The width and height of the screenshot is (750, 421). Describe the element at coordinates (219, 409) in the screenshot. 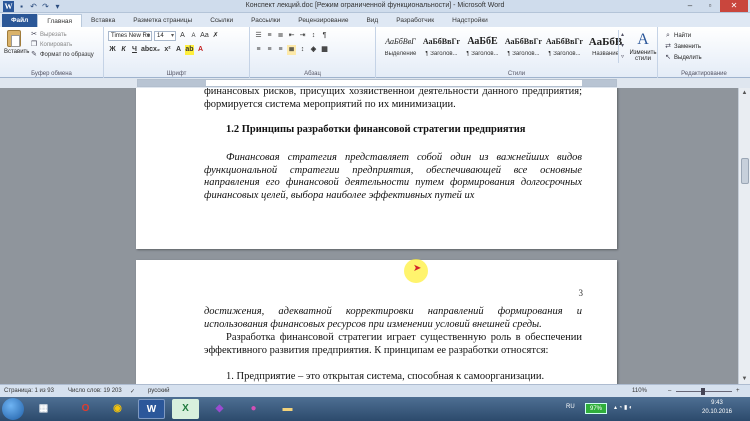

I see `media-app-icon: ◆` at that location.